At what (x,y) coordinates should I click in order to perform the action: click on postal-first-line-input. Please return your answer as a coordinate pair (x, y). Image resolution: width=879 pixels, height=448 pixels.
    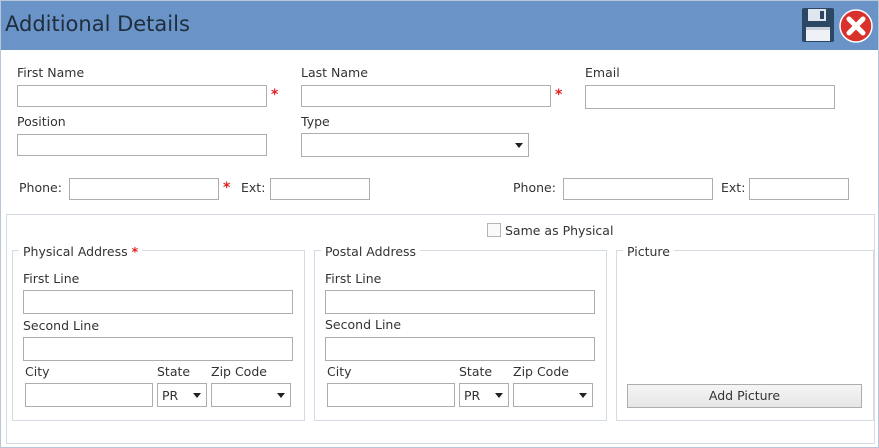
    Looking at the image, I should click on (460, 302).